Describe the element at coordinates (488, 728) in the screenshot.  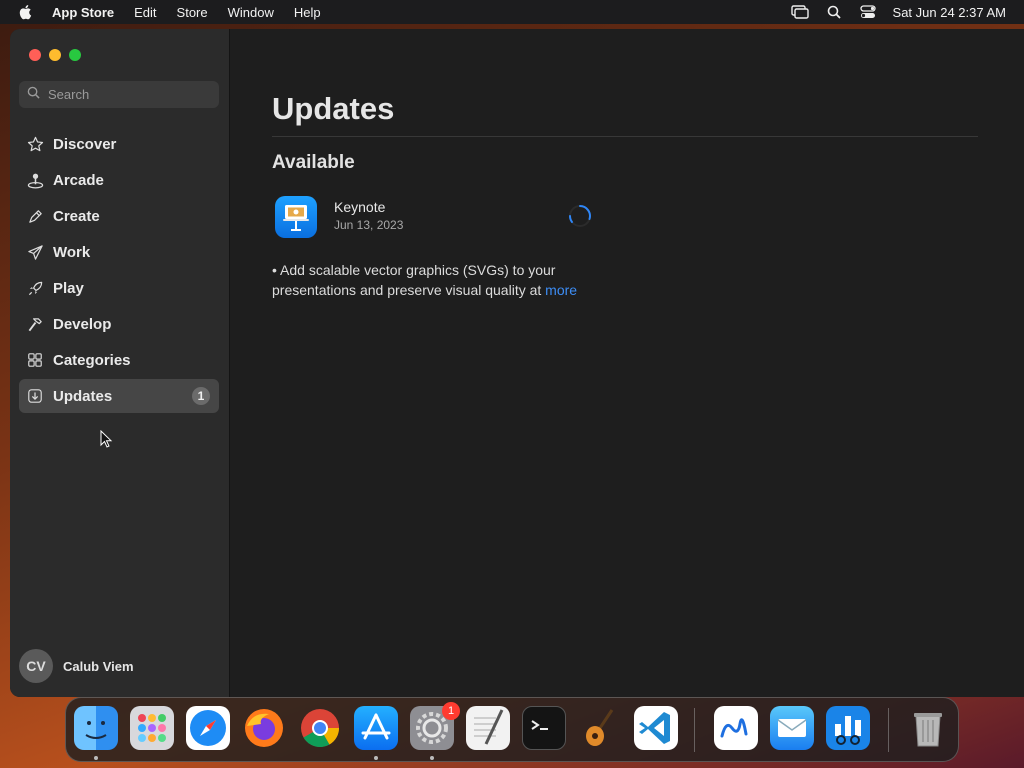
I see `textedit-icon` at that location.